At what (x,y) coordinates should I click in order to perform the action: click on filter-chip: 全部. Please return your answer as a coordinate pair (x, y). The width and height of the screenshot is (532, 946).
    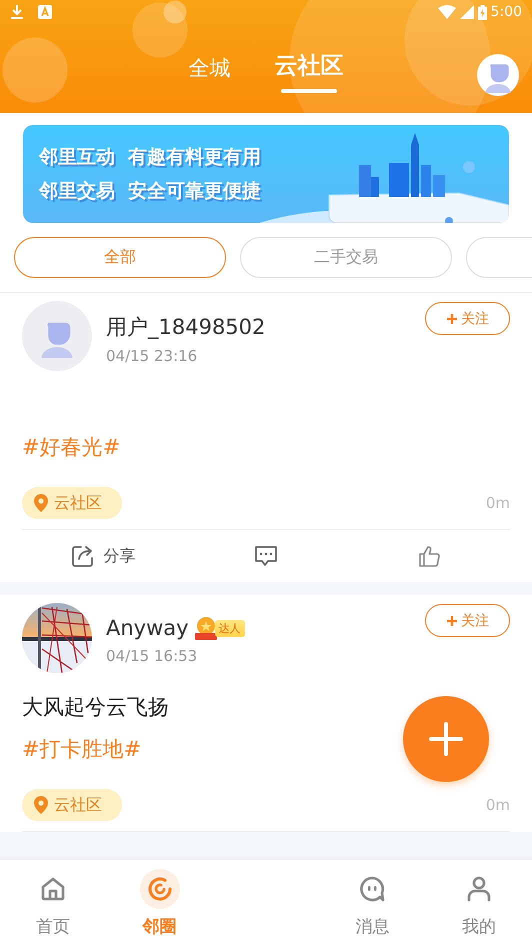
    Looking at the image, I should click on (120, 257).